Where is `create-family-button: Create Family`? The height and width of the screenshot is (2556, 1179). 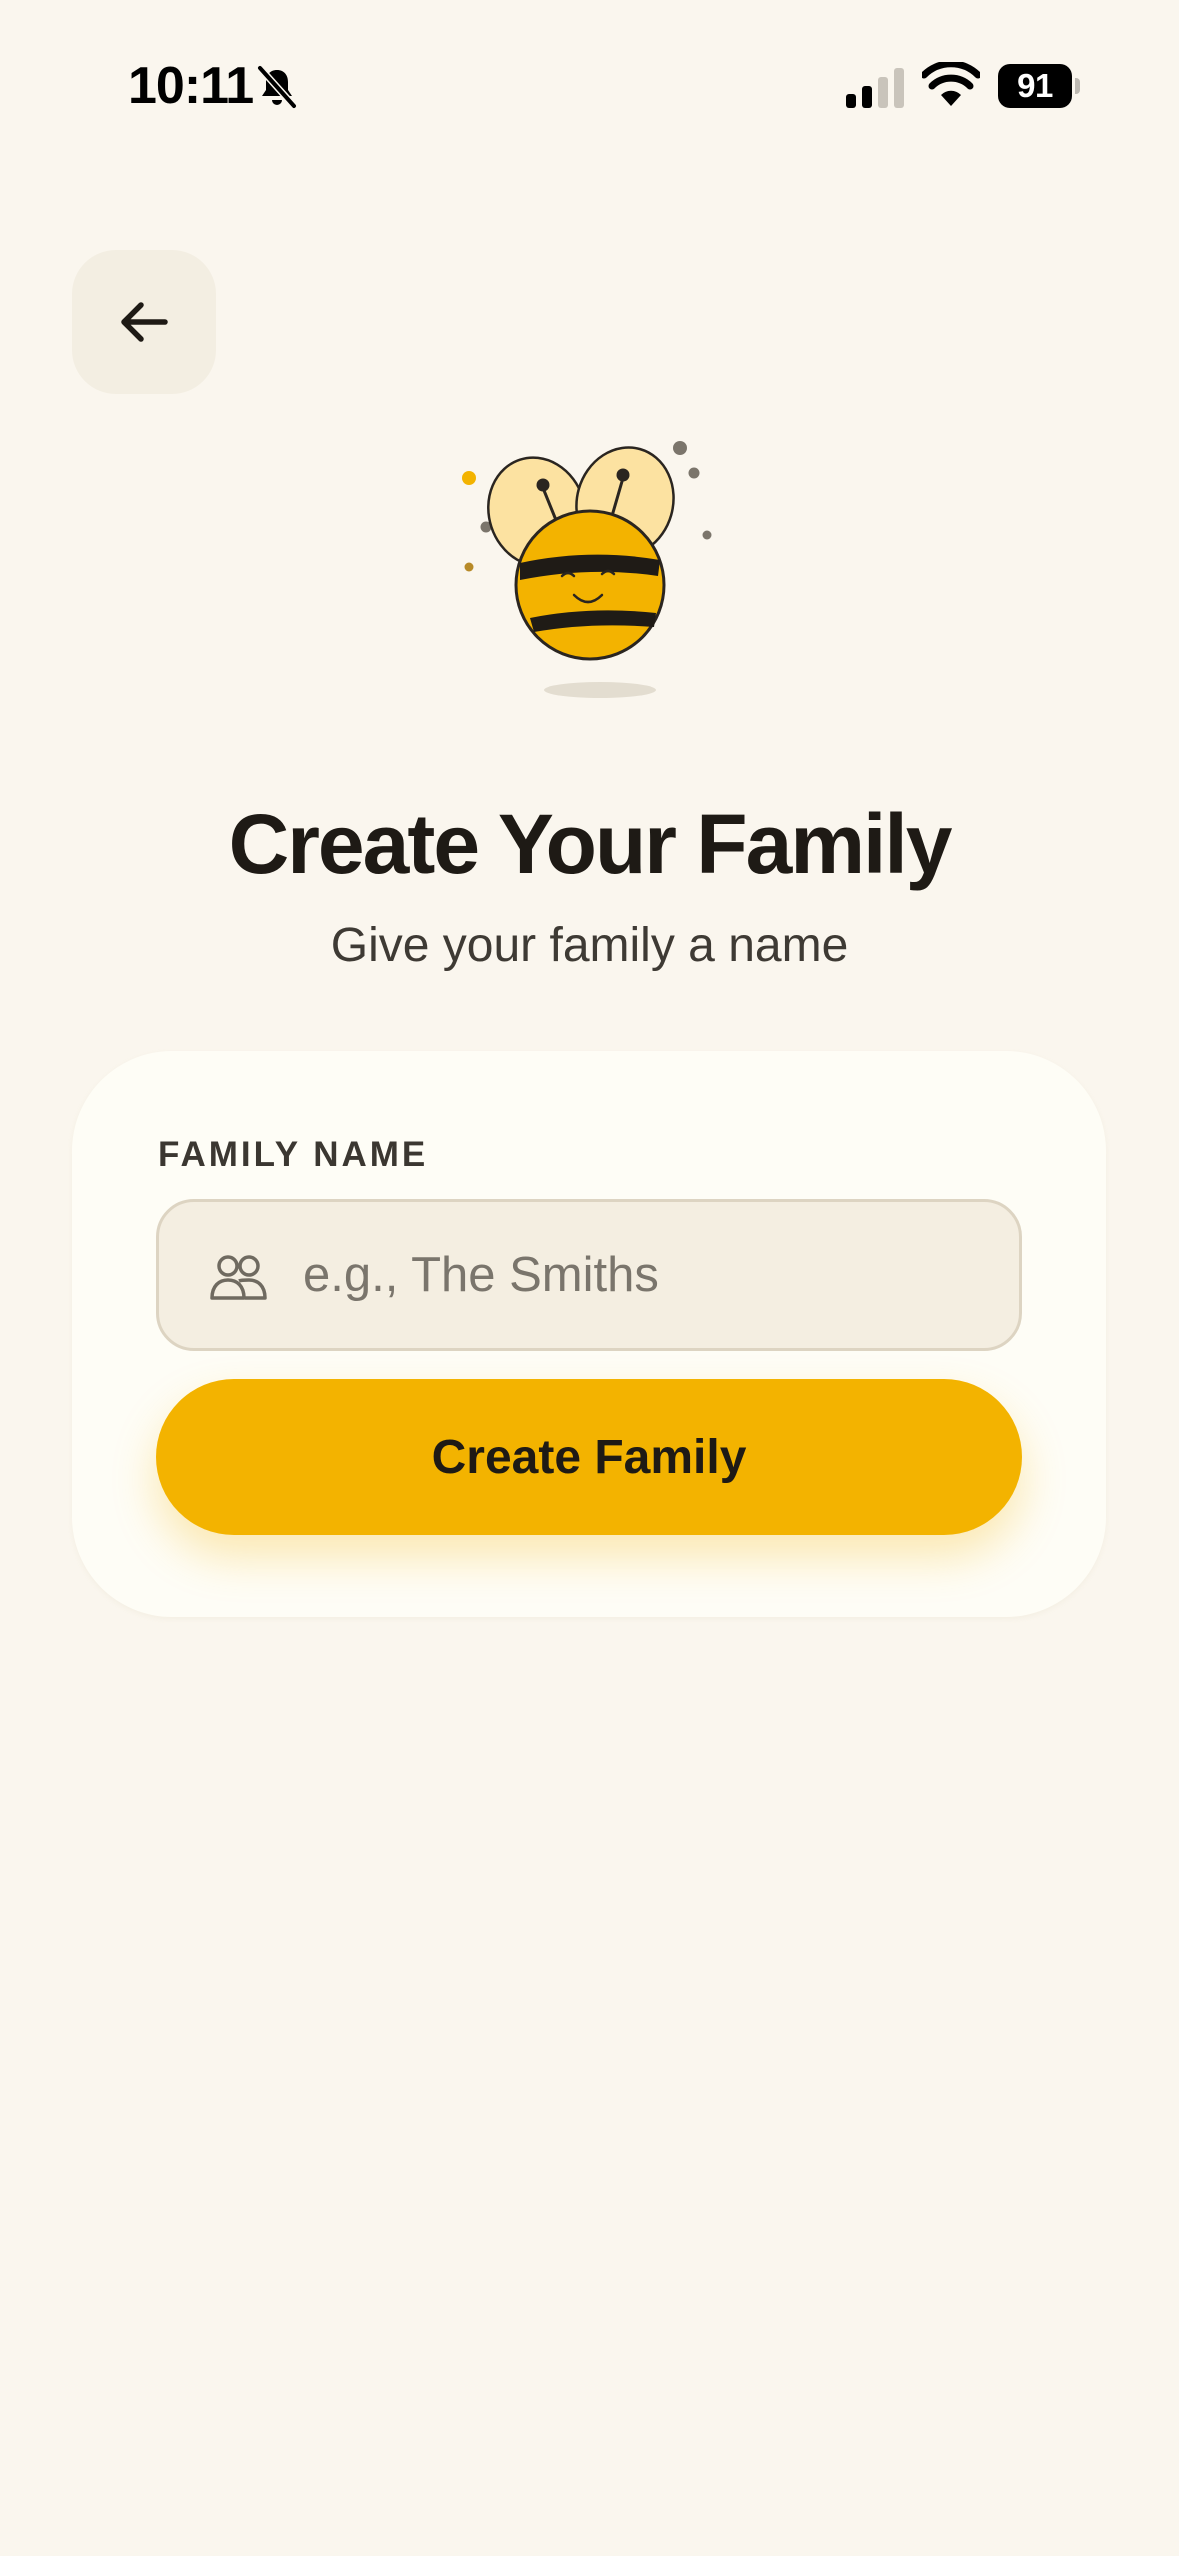 create-family-button: Create Family is located at coordinates (589, 1457).